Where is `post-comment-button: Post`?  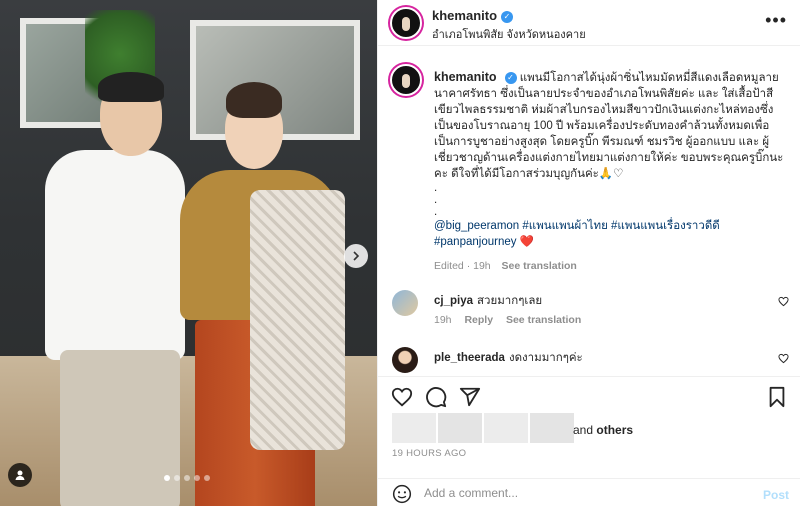 post-comment-button: Post is located at coordinates (776, 495).